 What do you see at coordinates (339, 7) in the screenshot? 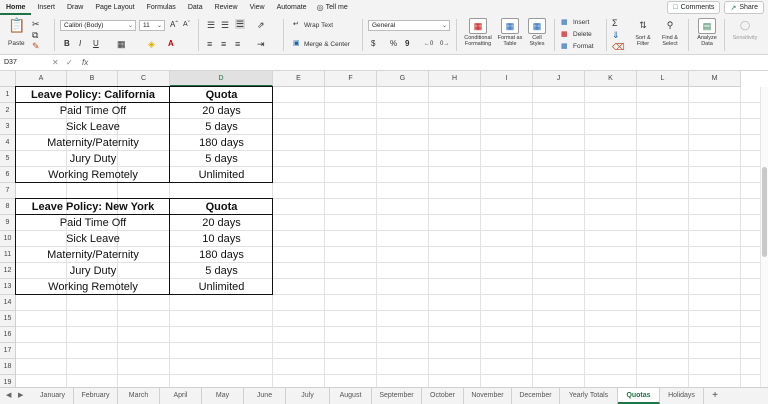
I see `tell-me: Tell me` at bounding box center [339, 7].